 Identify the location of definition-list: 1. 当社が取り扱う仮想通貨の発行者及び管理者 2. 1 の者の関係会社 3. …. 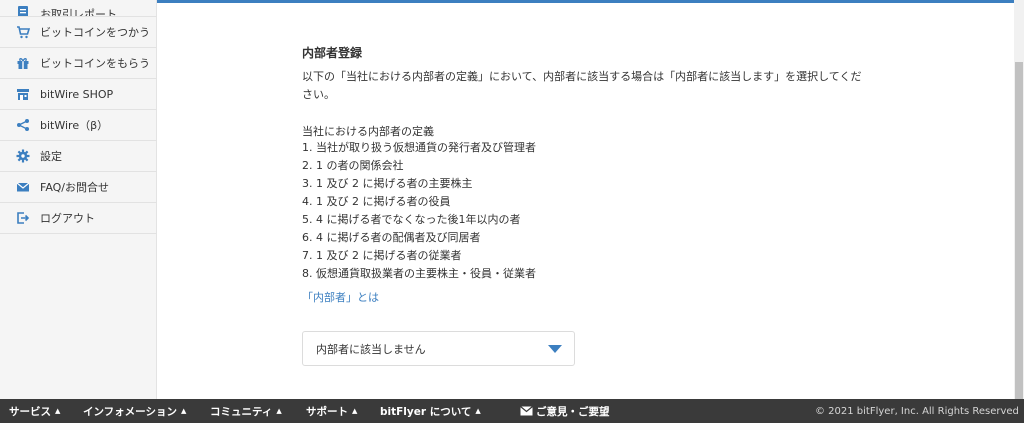
(419, 211).